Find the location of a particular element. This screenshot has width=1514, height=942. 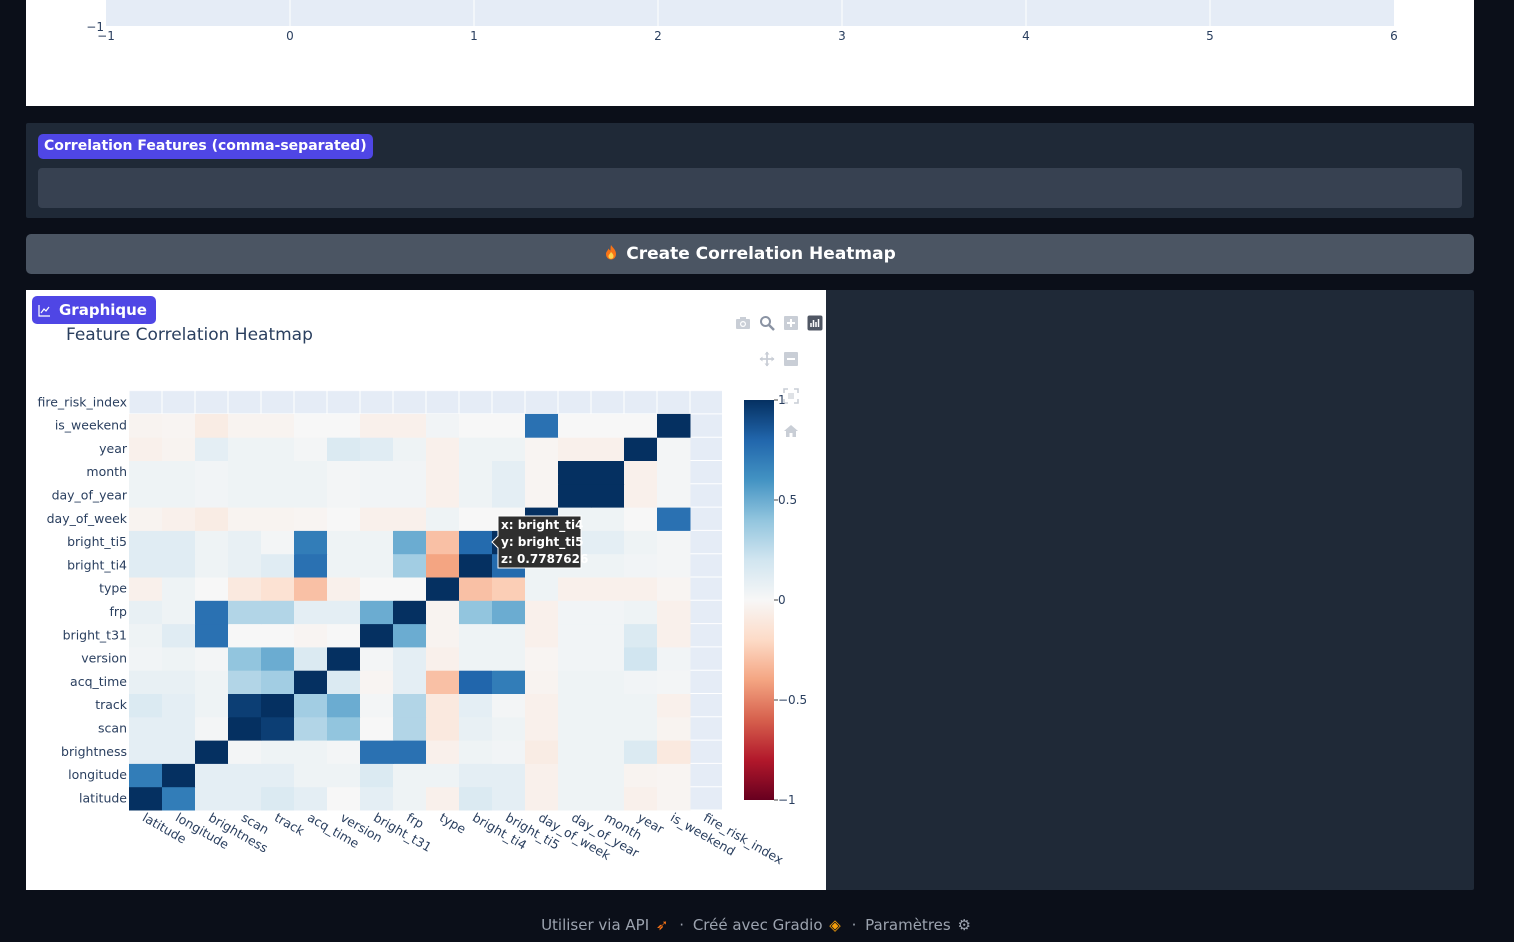

heatmap-cell: bright_t31 / version is located at coordinates (377, 658).